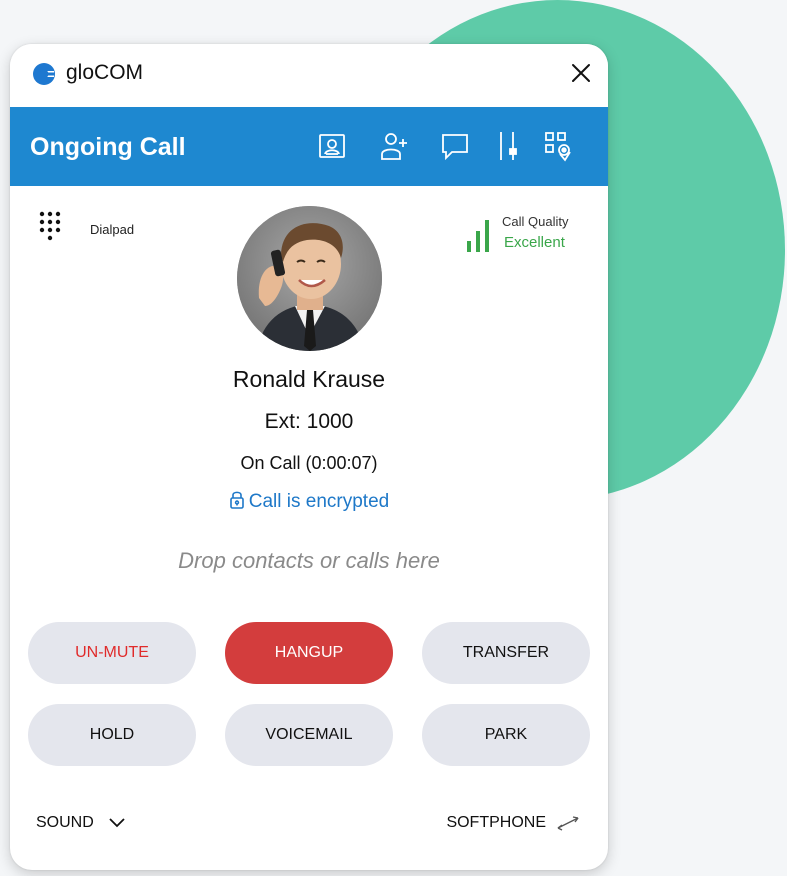 This screenshot has width=787, height=876. Describe the element at coordinates (478, 236) in the screenshot. I see `signal-bars-icon` at that location.